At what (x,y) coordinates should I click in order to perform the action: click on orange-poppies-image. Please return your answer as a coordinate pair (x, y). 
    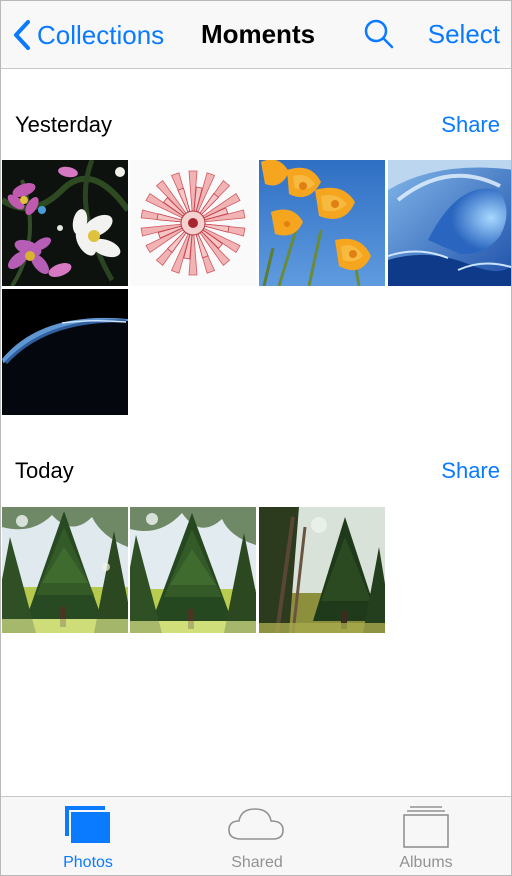
    Looking at the image, I should click on (322, 223).